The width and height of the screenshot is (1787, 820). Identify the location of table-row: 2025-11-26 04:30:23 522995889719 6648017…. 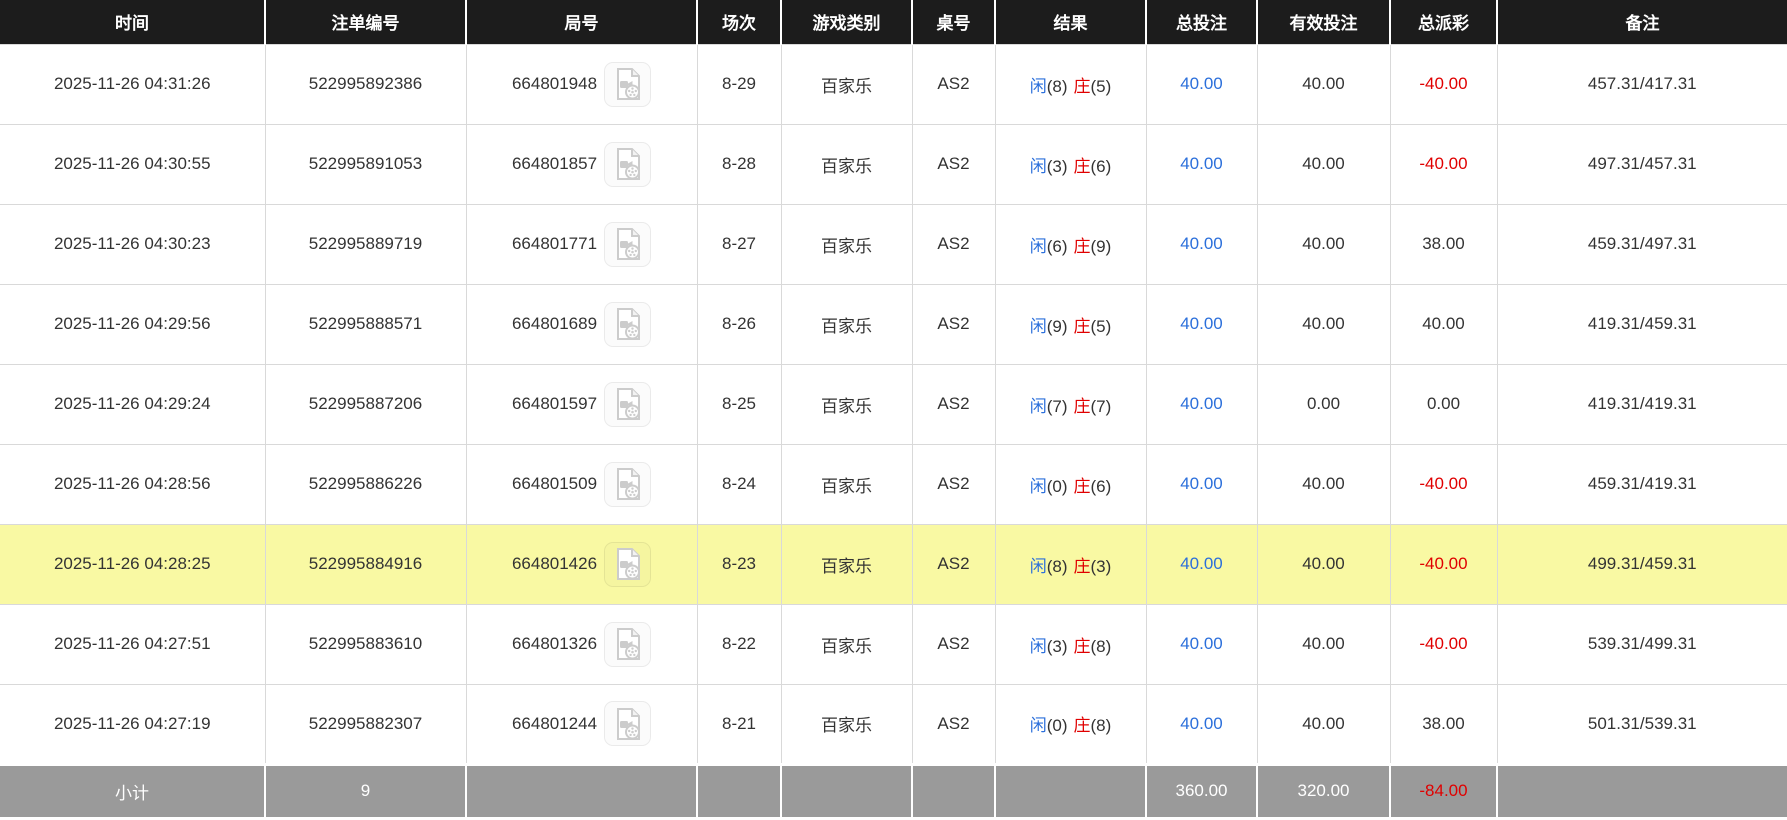
(893, 244).